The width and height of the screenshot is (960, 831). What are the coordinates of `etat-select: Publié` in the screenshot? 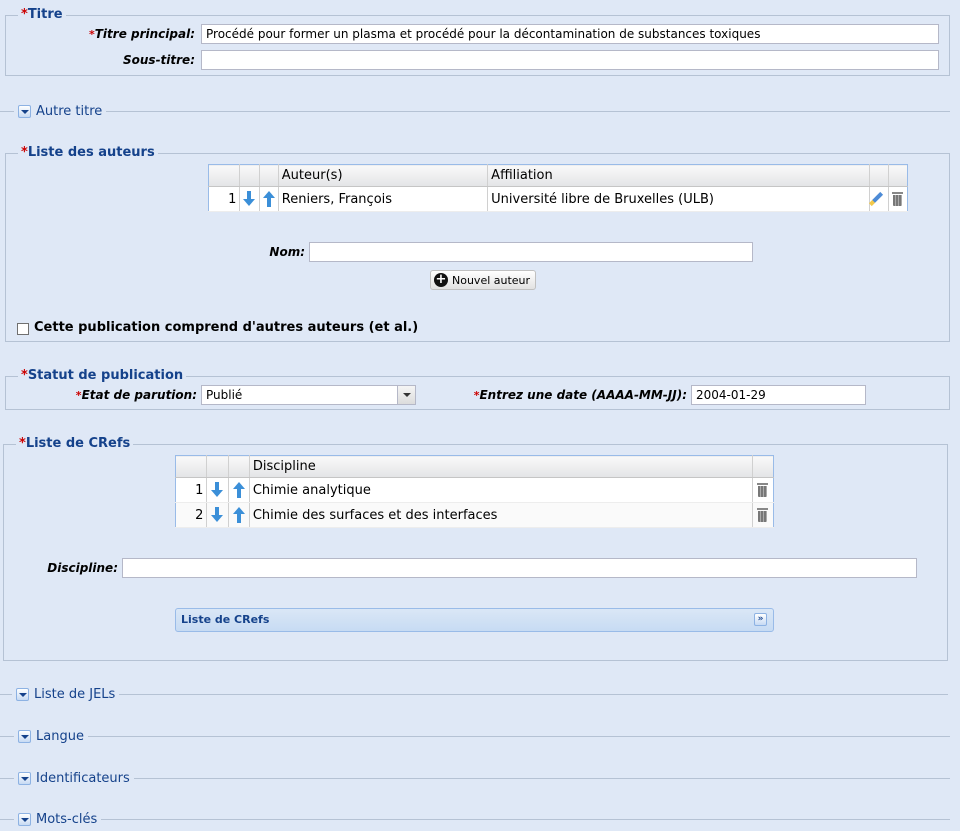 It's located at (308, 395).